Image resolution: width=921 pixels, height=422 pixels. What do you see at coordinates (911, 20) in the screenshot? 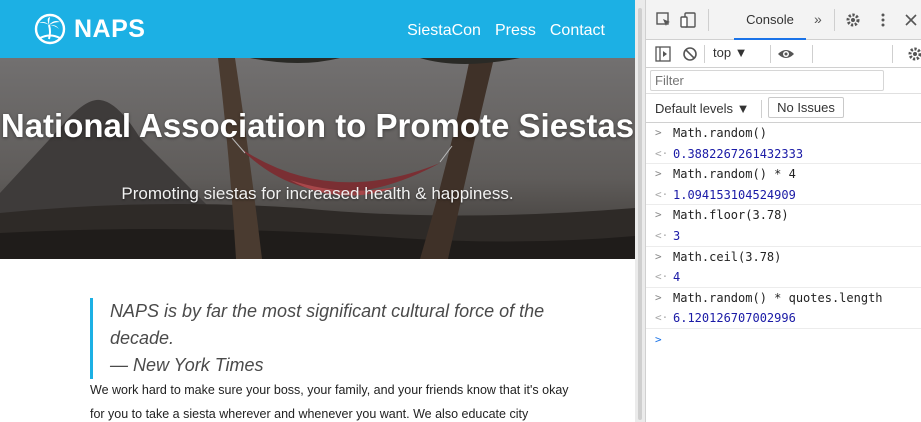
I see `close-icon` at bounding box center [911, 20].